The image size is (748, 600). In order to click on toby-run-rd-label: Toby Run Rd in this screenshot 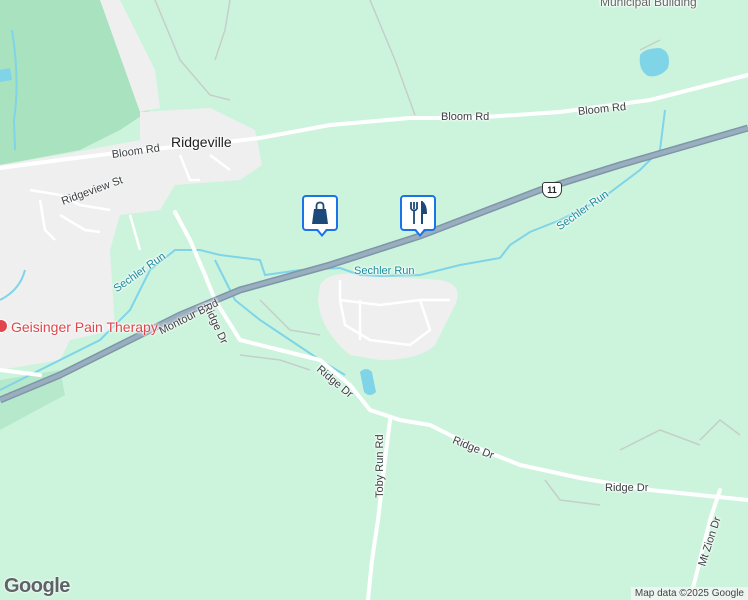, I will do `click(380, 466)`.